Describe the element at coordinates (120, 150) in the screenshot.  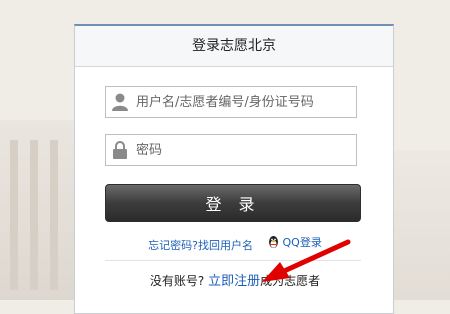
I see `lock-icon` at that location.